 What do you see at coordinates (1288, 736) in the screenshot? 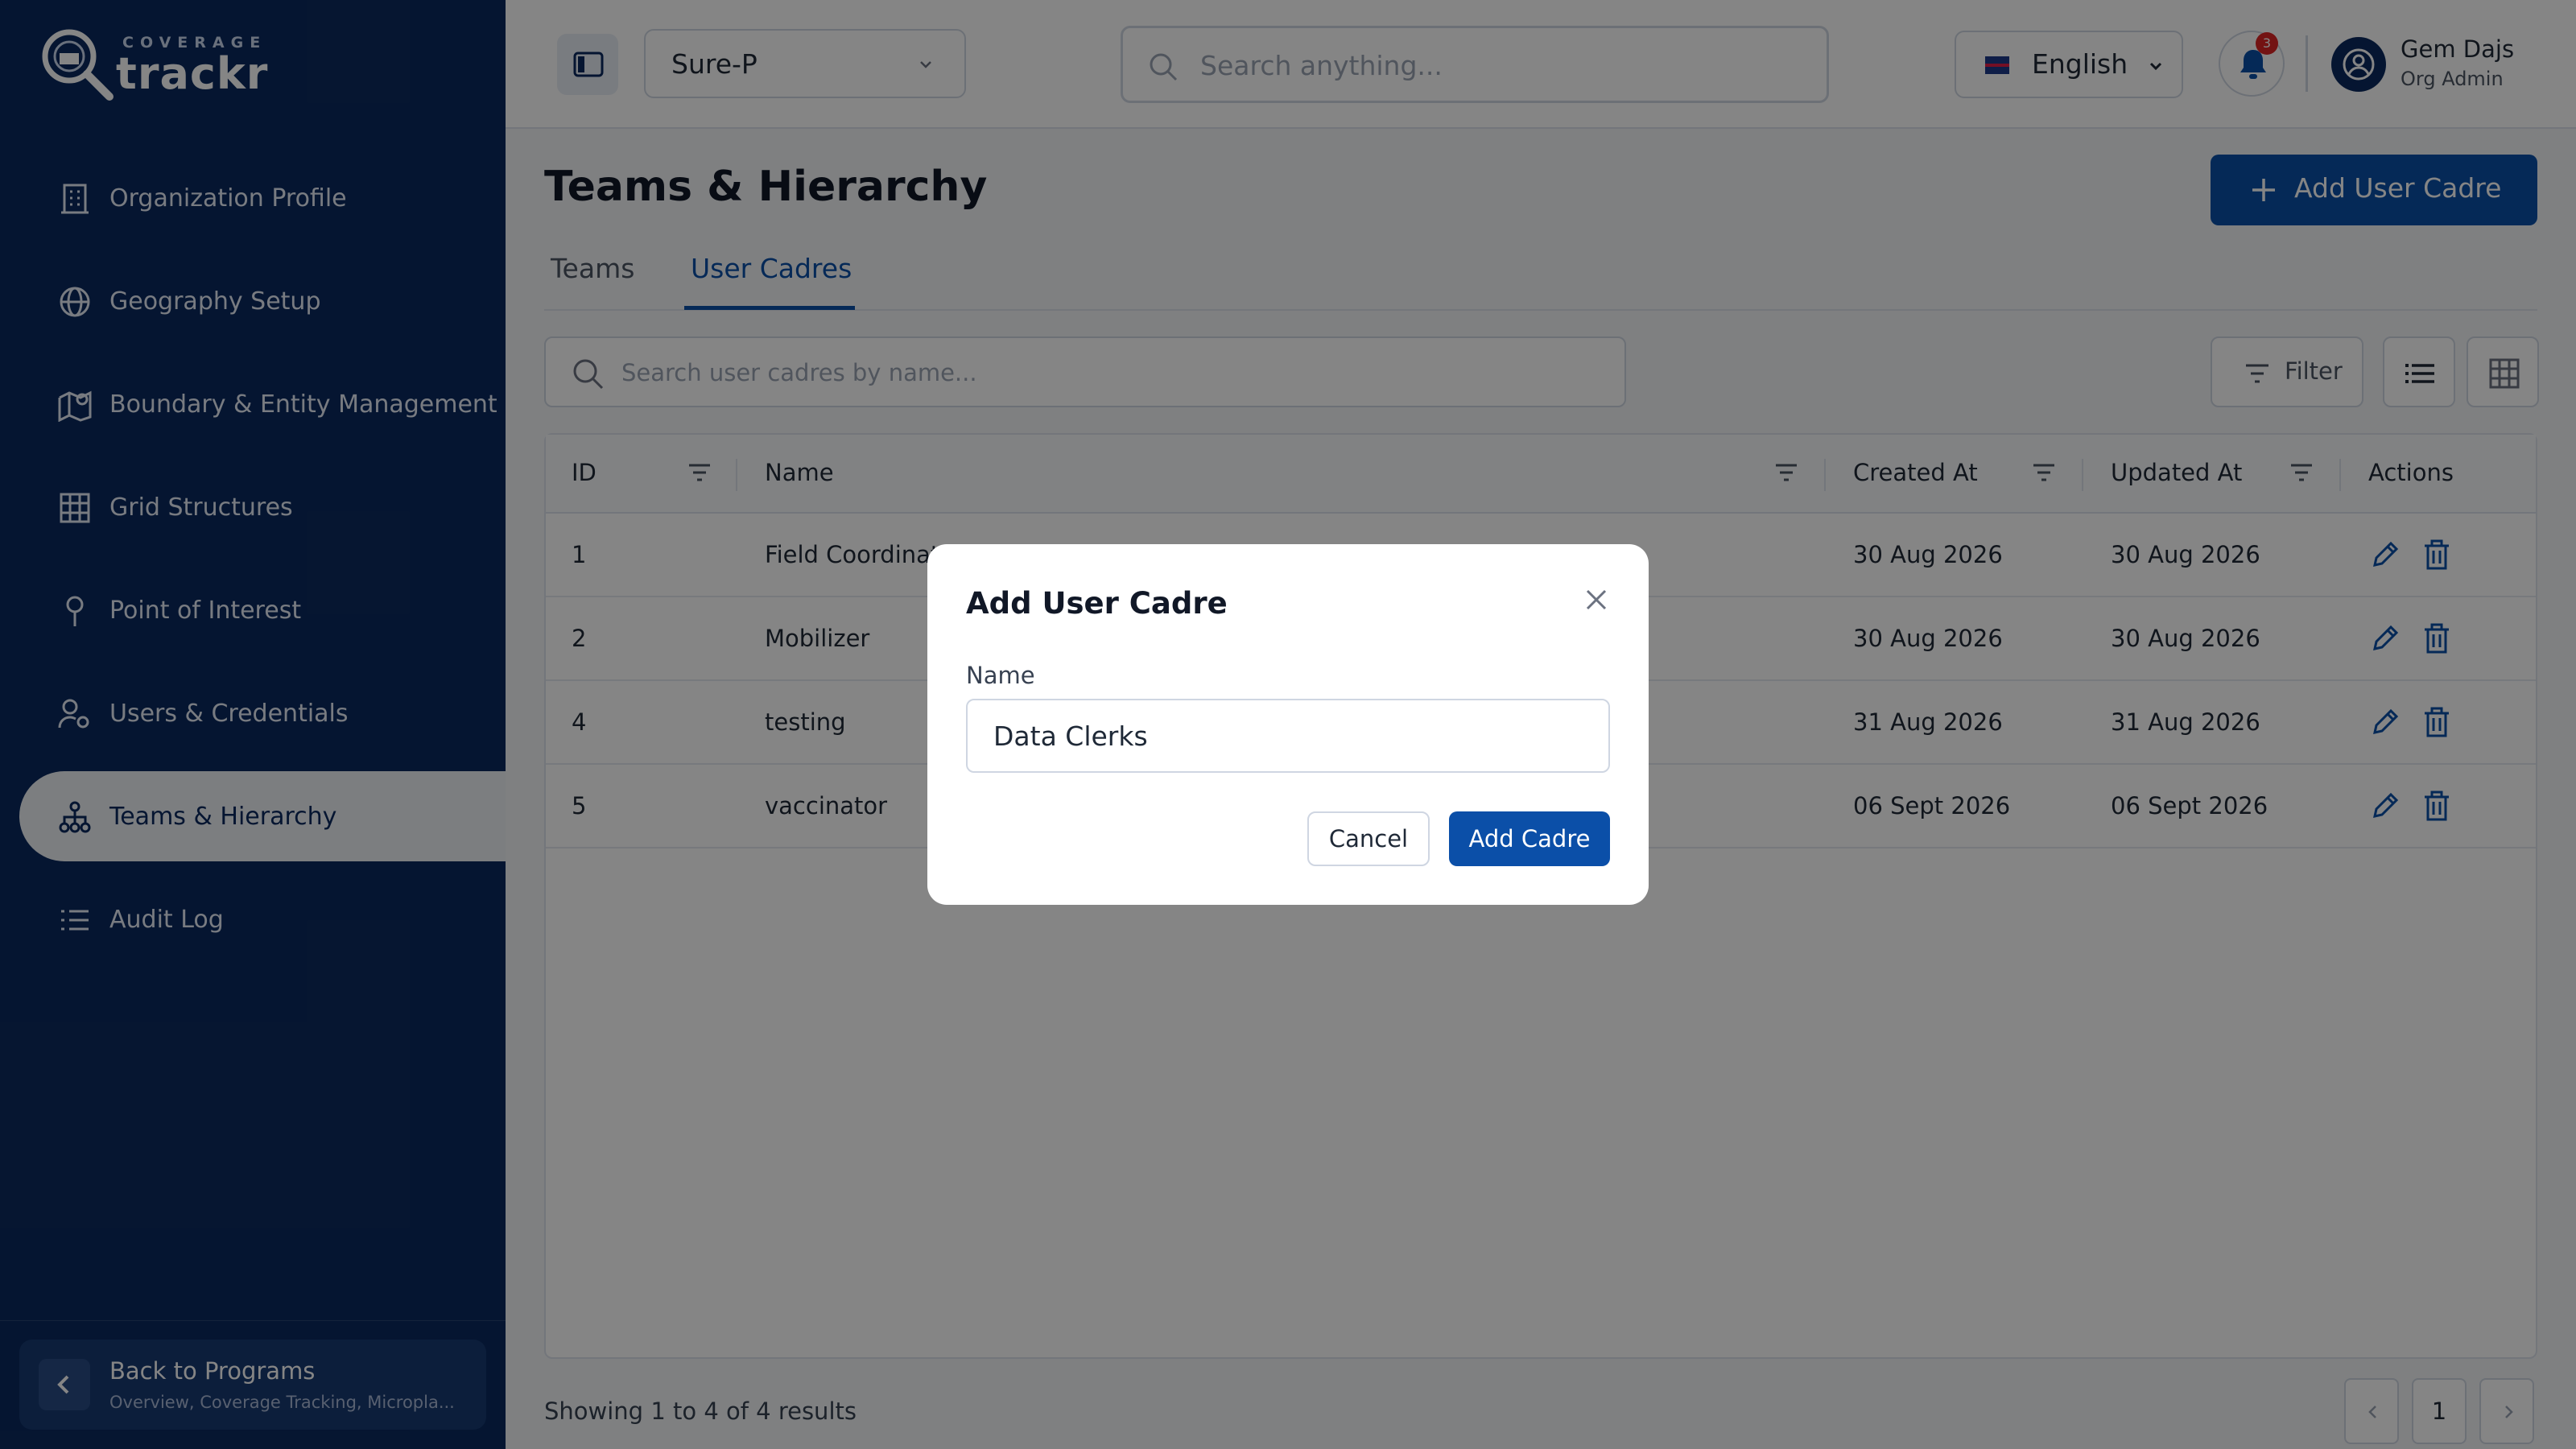
I see `name-field` at bounding box center [1288, 736].